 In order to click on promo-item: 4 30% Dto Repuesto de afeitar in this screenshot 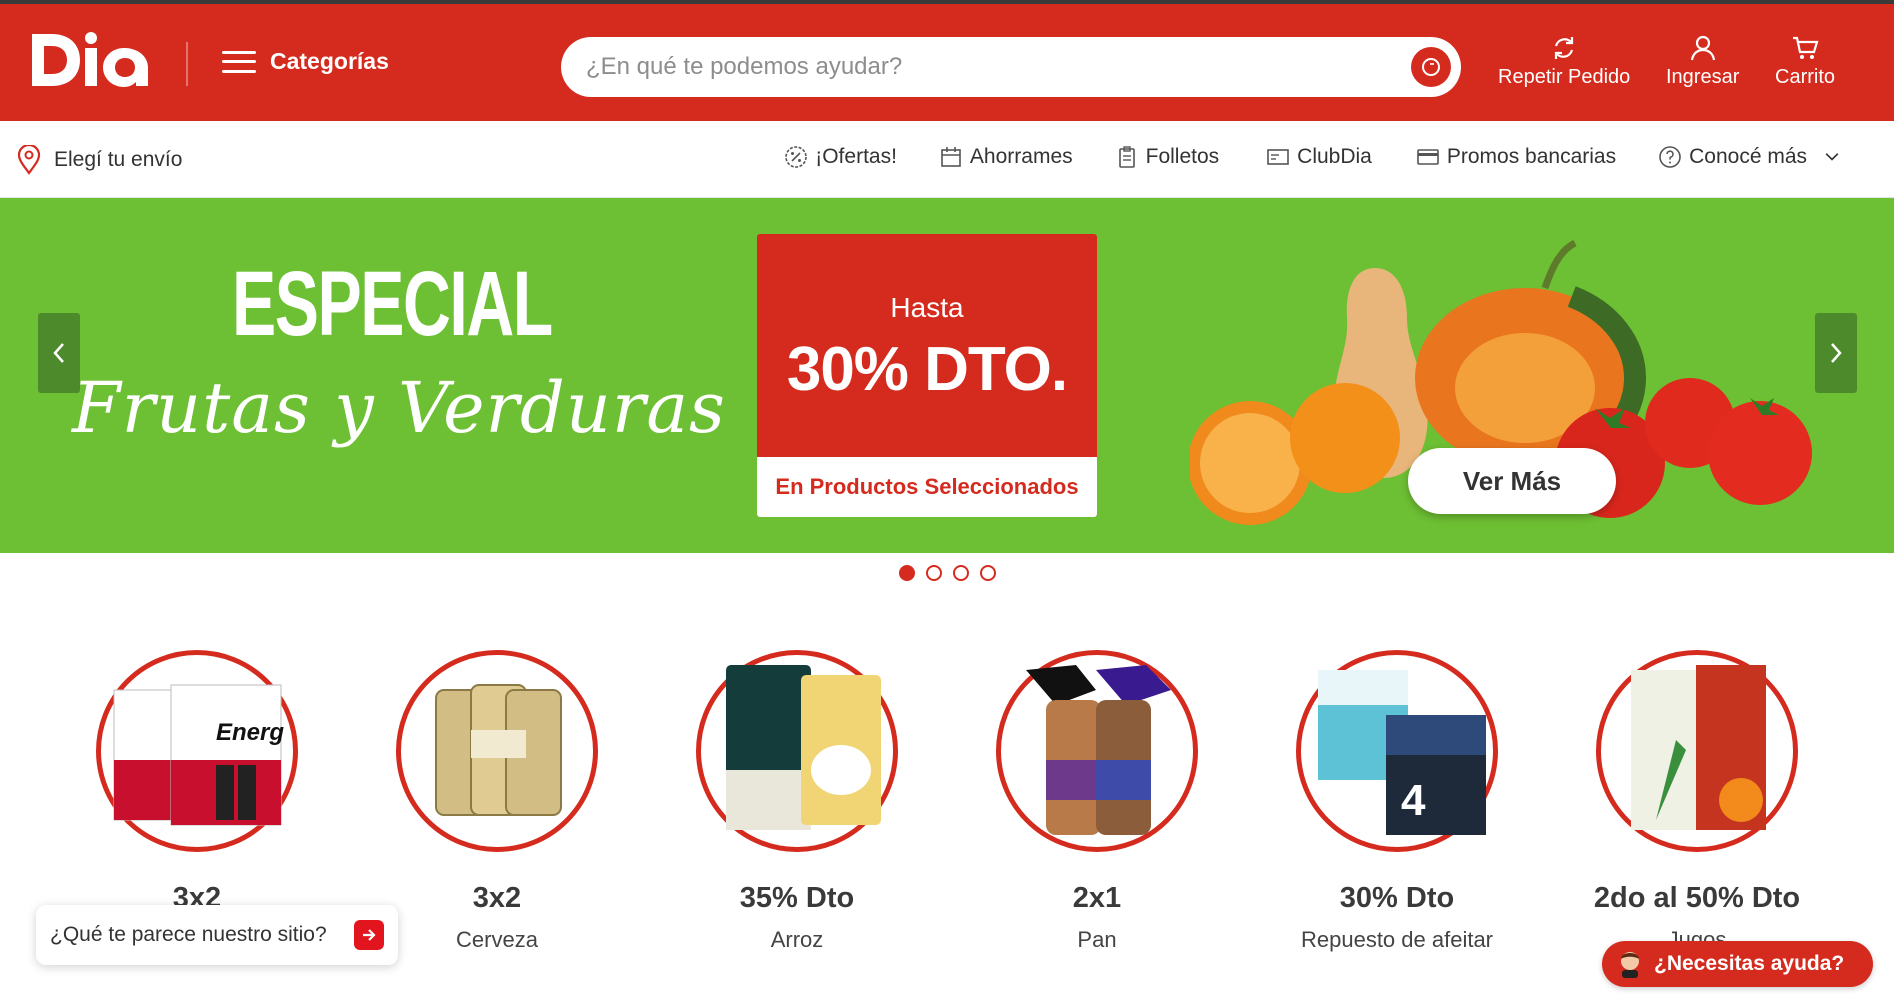, I will do `click(1397, 801)`.